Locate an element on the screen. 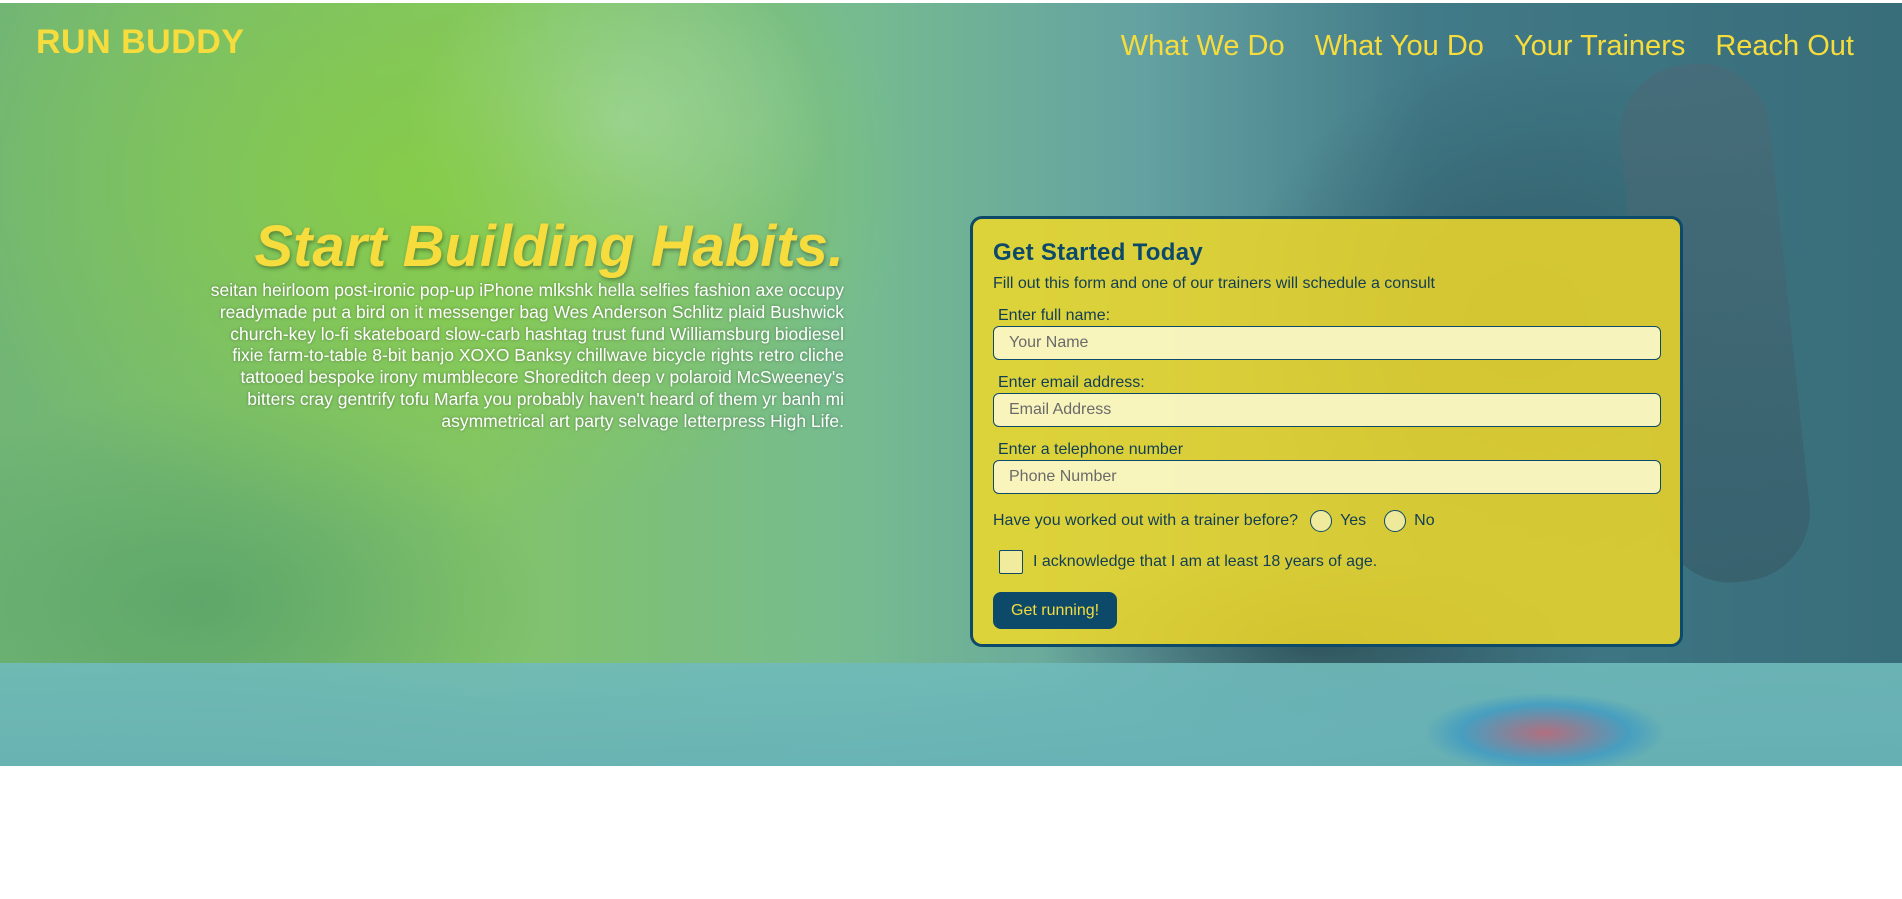 The image size is (1902, 899). site-logo: RUN BUDDY is located at coordinates (140, 42).